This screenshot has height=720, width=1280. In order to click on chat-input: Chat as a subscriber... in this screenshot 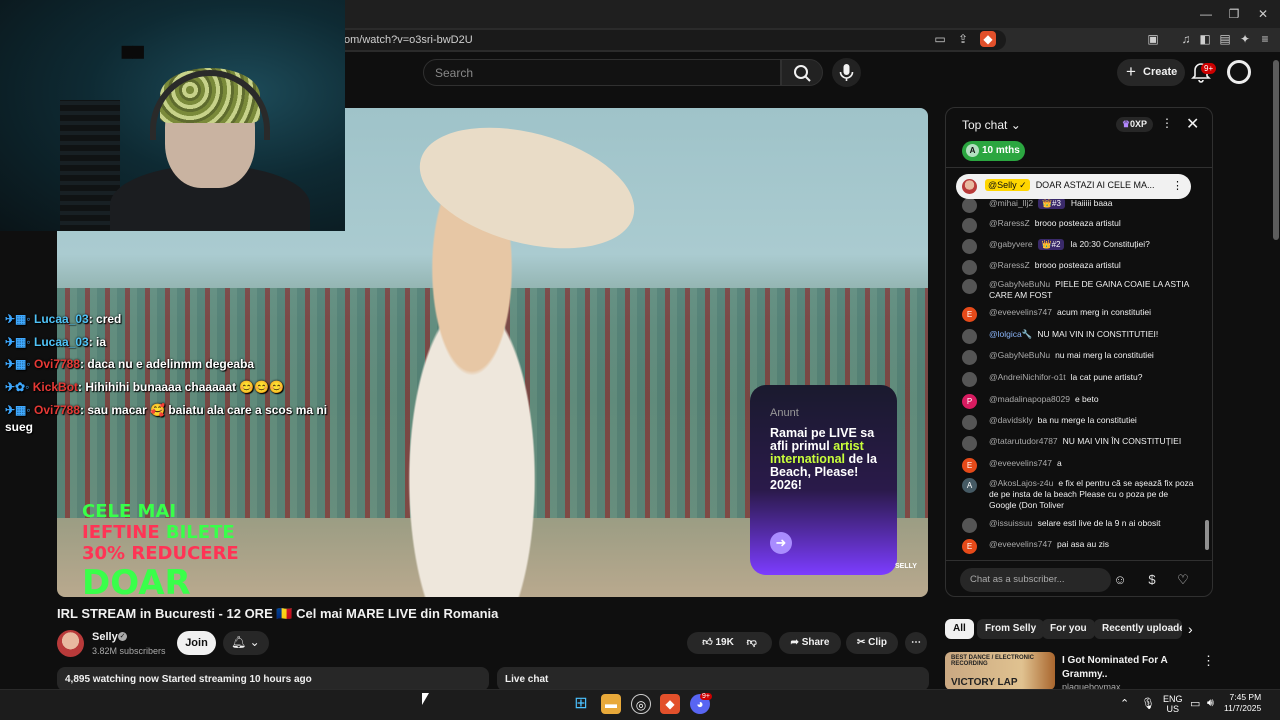, I will do `click(1035, 580)`.